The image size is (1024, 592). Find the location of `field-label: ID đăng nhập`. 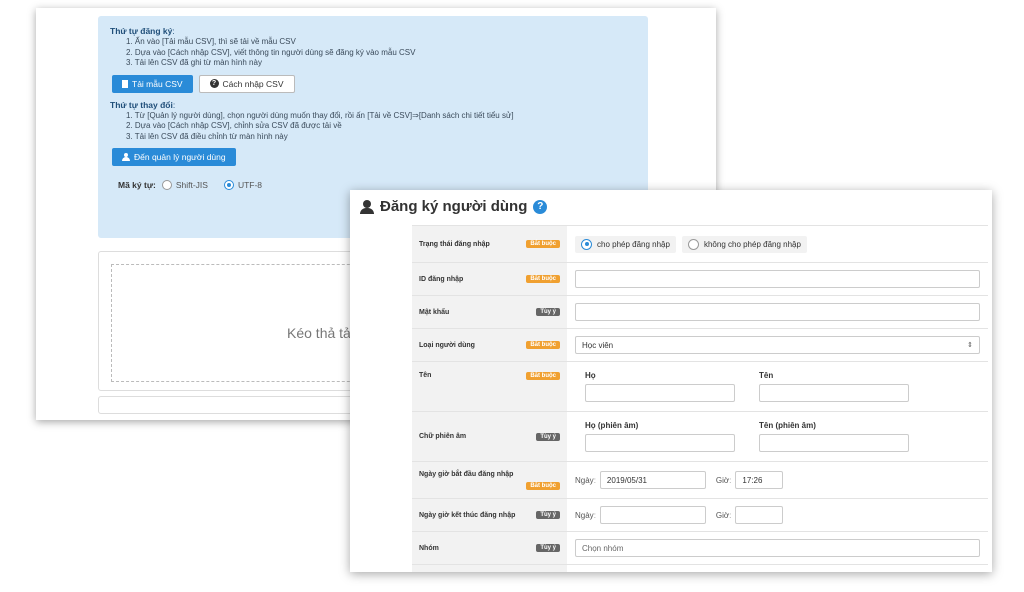

field-label: ID đăng nhập is located at coordinates (441, 279).